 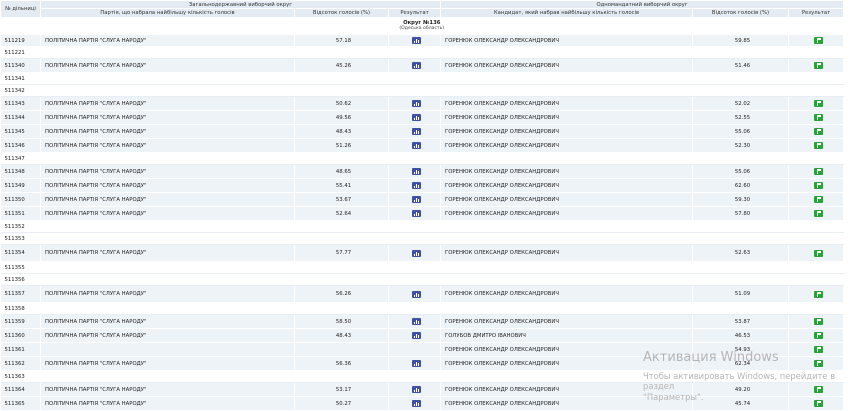 I want to click on candidate-percent: 52.63, so click(x=740, y=253).